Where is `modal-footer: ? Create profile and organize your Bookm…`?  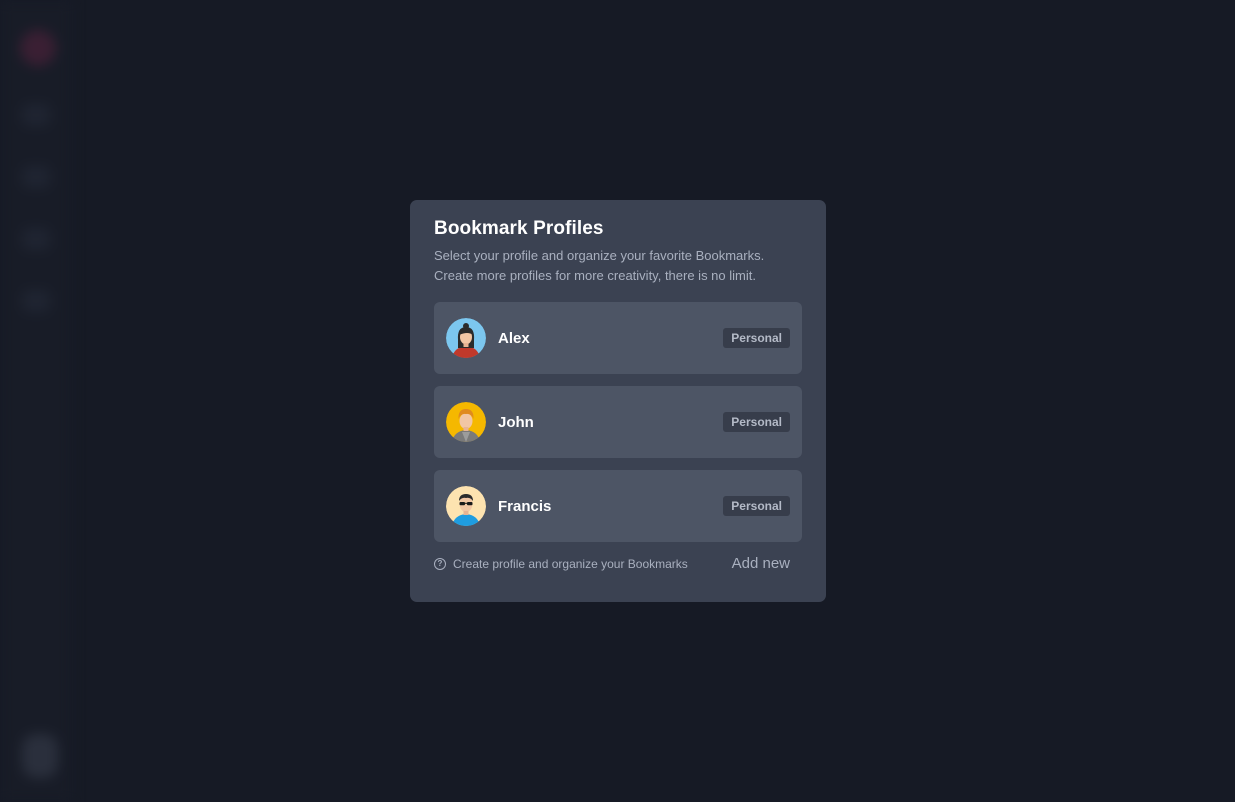
modal-footer: ? Create profile and organize your Bookm… is located at coordinates (618, 563).